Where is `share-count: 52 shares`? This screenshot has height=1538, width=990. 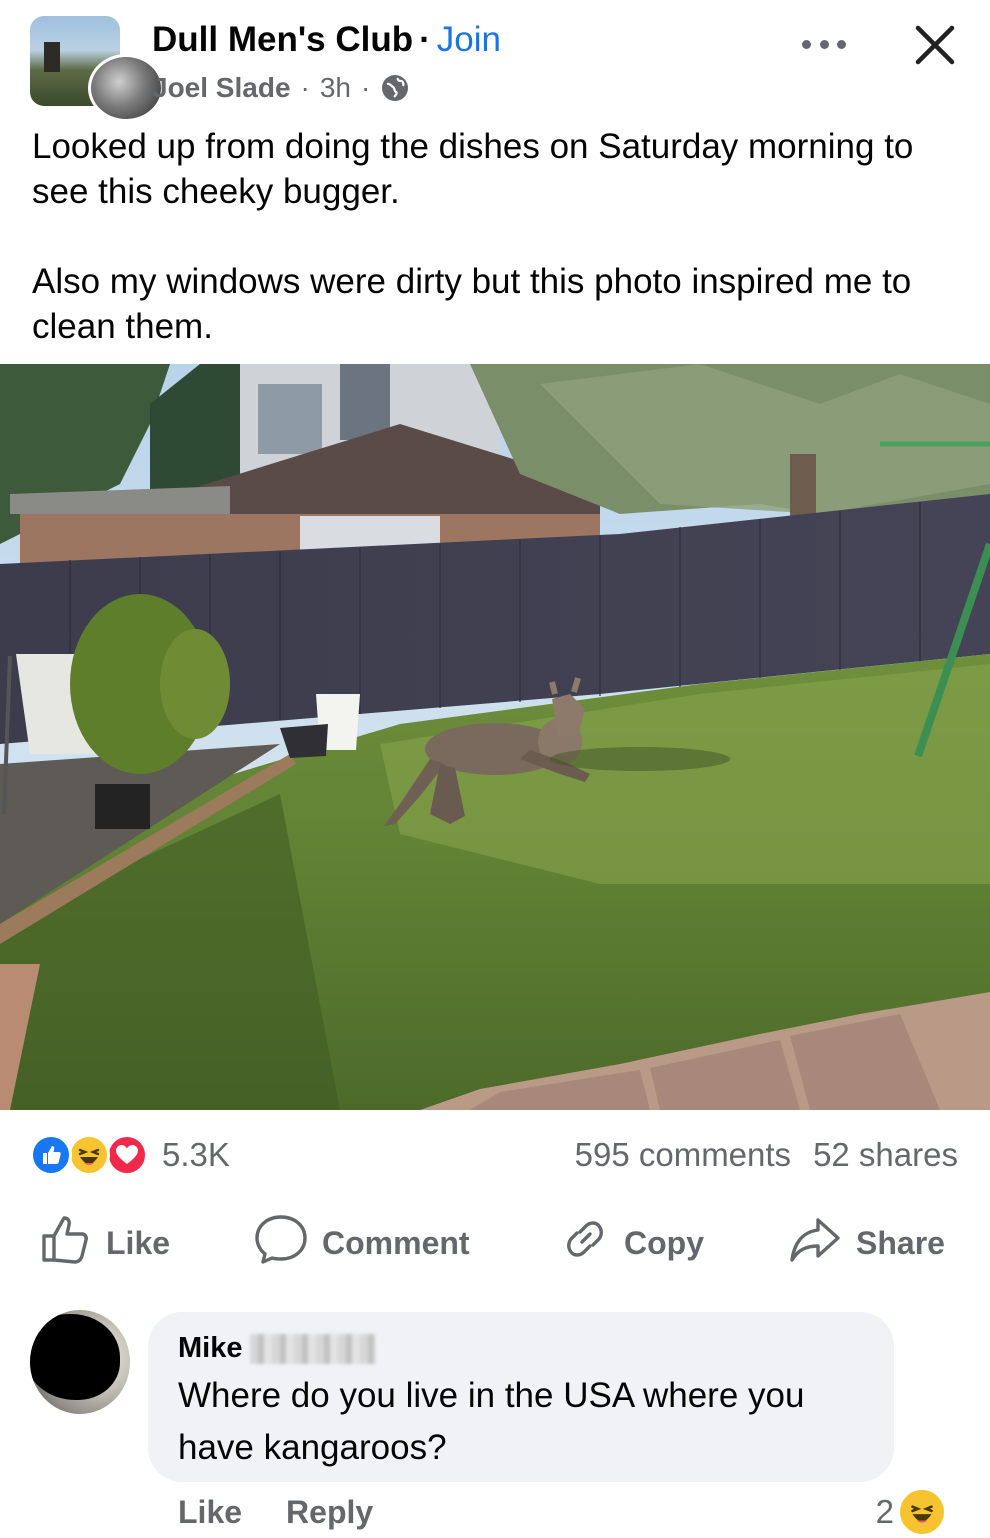
share-count: 52 shares is located at coordinates (885, 1154).